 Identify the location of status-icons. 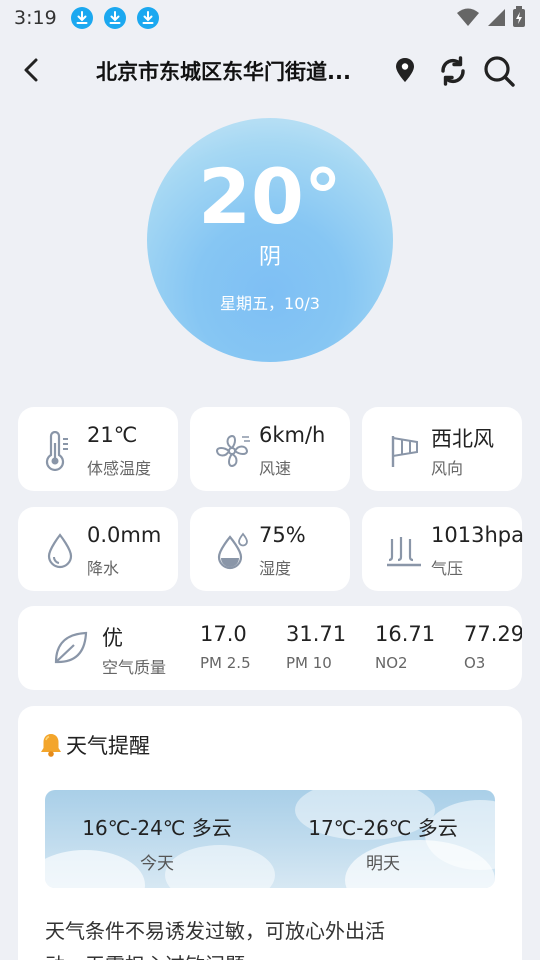
(491, 17).